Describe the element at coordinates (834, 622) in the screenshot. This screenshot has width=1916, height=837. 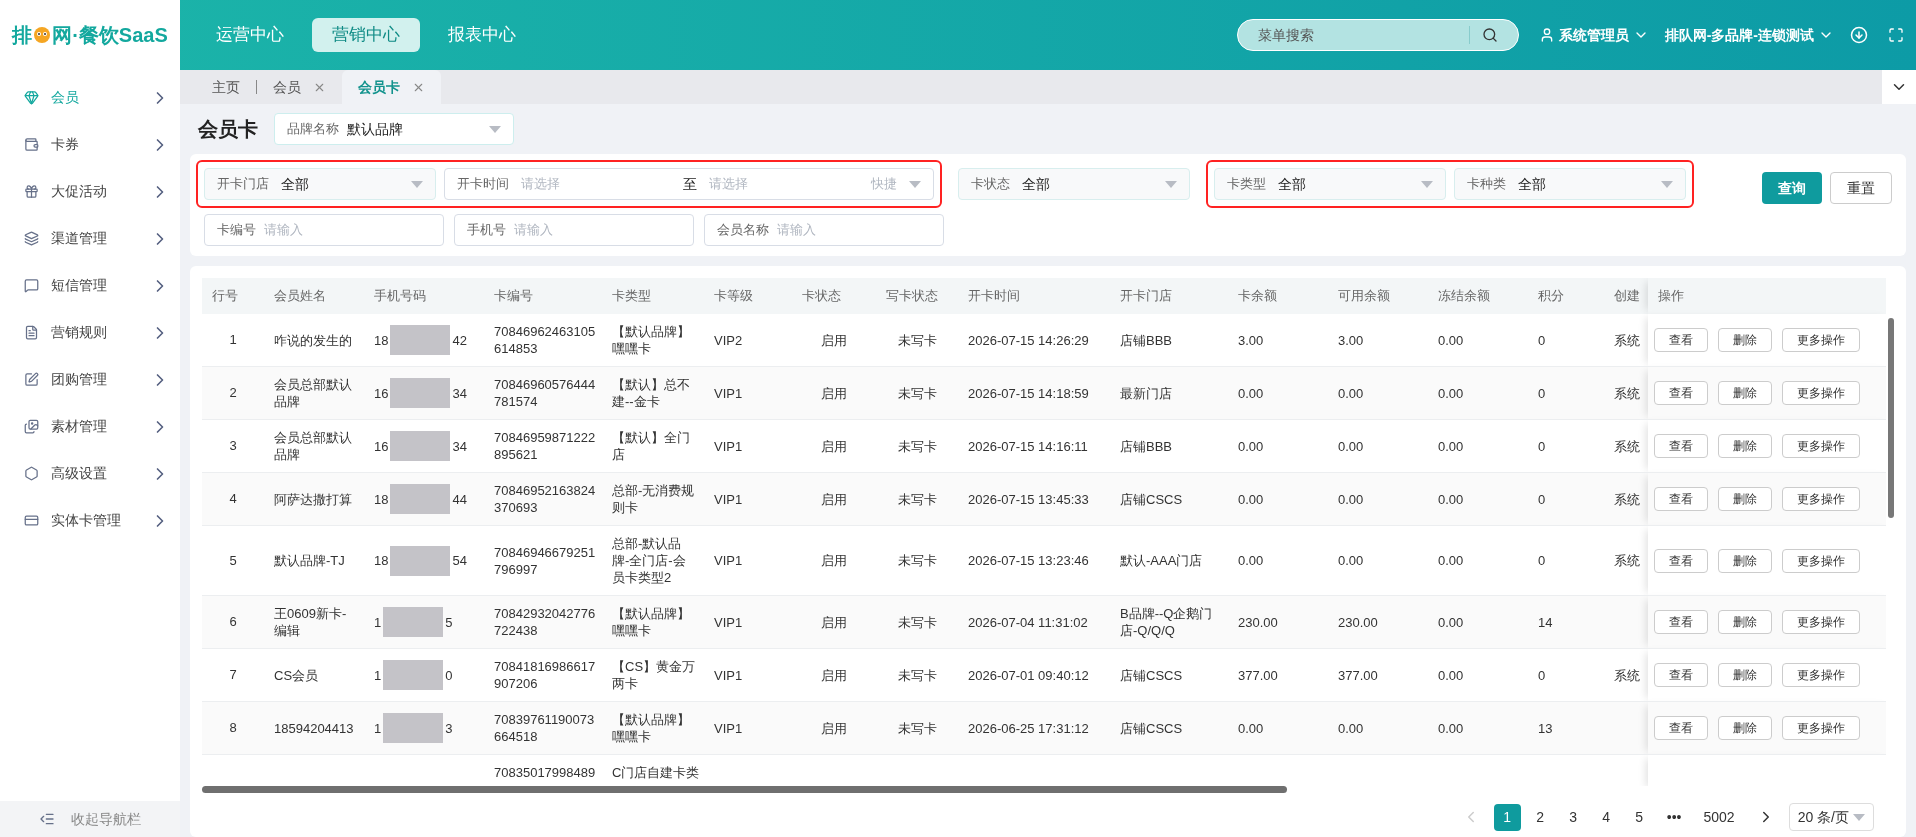
I see `table-cell: 启用` at that location.